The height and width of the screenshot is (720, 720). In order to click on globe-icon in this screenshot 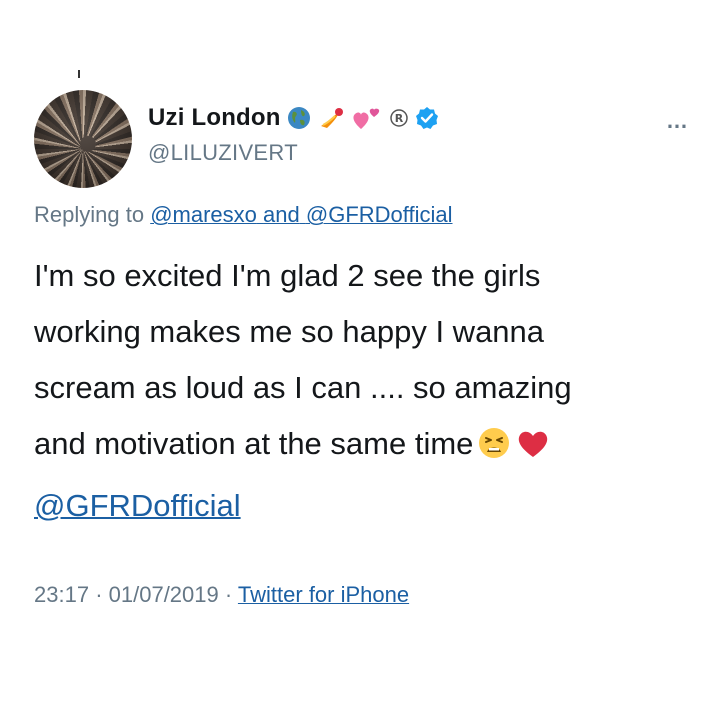, I will do `click(299, 118)`.